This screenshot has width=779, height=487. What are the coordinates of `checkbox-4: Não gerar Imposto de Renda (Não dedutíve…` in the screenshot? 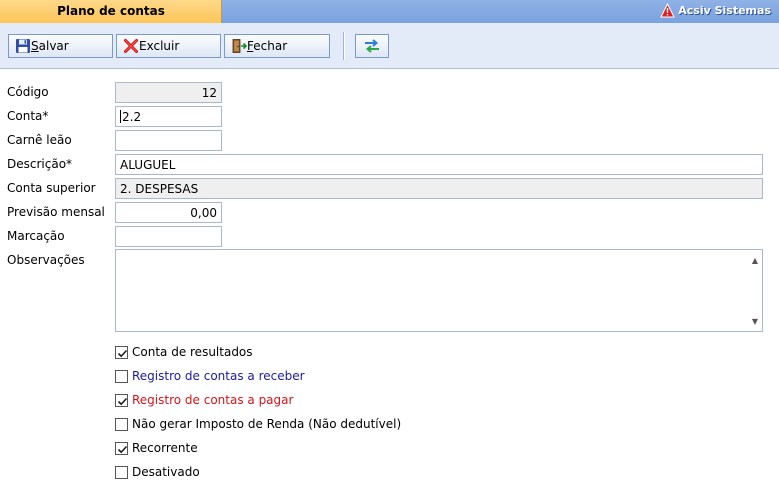 It's located at (258, 424).